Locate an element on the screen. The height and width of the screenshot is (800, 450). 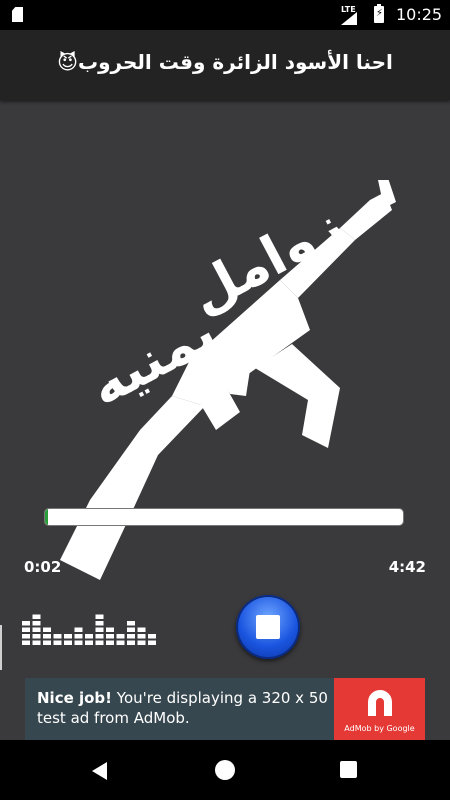
edge-handle is located at coordinates (1, 647).